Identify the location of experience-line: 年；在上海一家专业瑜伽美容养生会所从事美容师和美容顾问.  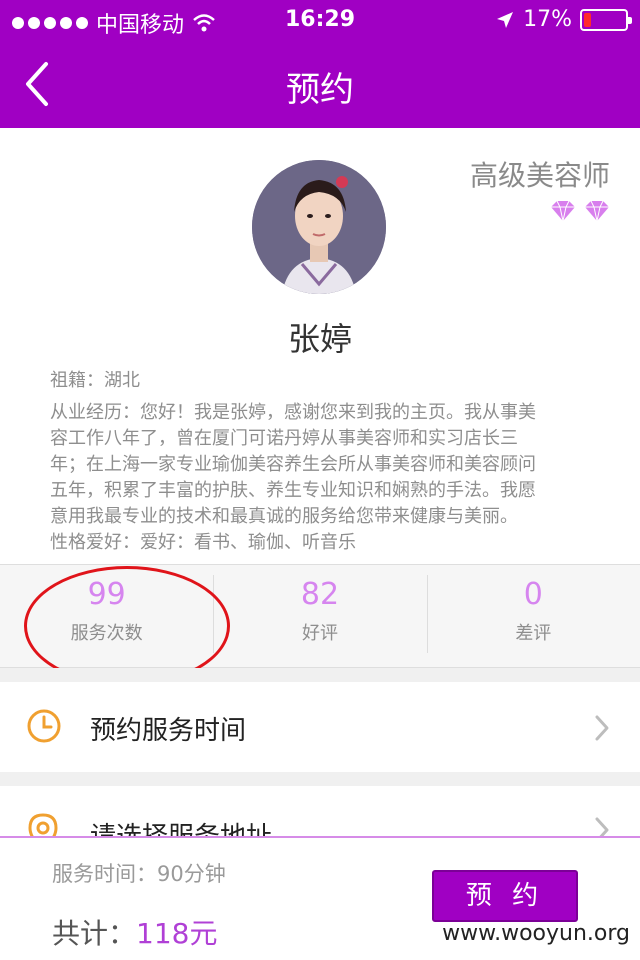
(293, 464).